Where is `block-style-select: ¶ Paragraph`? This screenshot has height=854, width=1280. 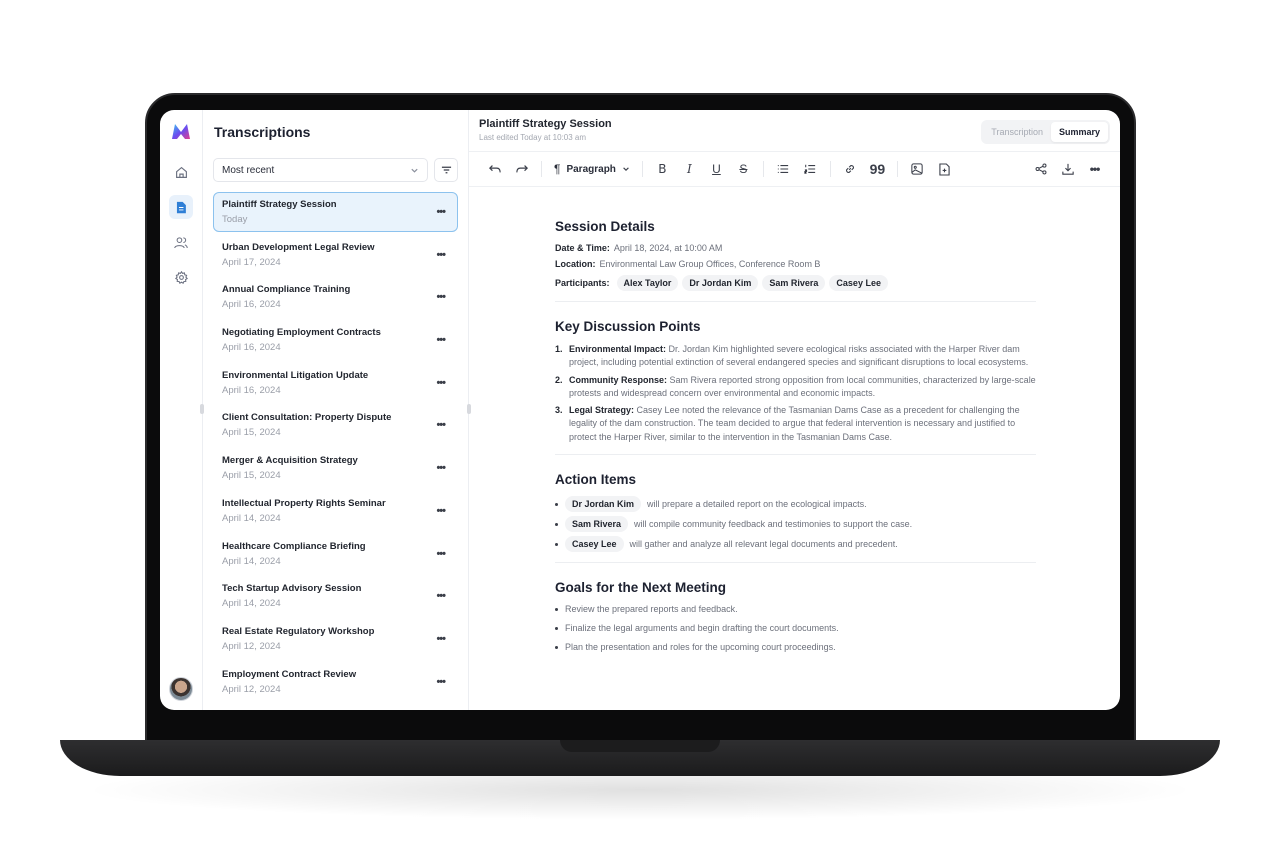
block-style-select: ¶ Paragraph is located at coordinates (592, 169).